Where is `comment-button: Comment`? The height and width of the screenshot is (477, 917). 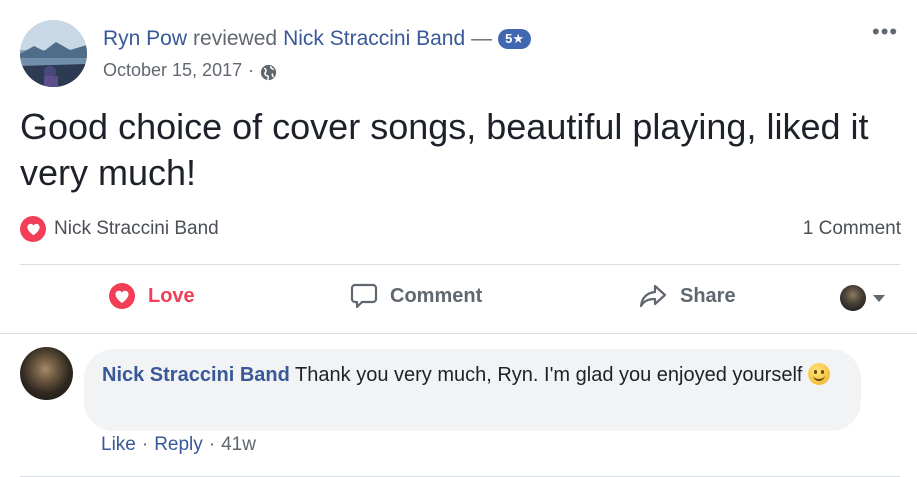 comment-button: Comment is located at coordinates (416, 296).